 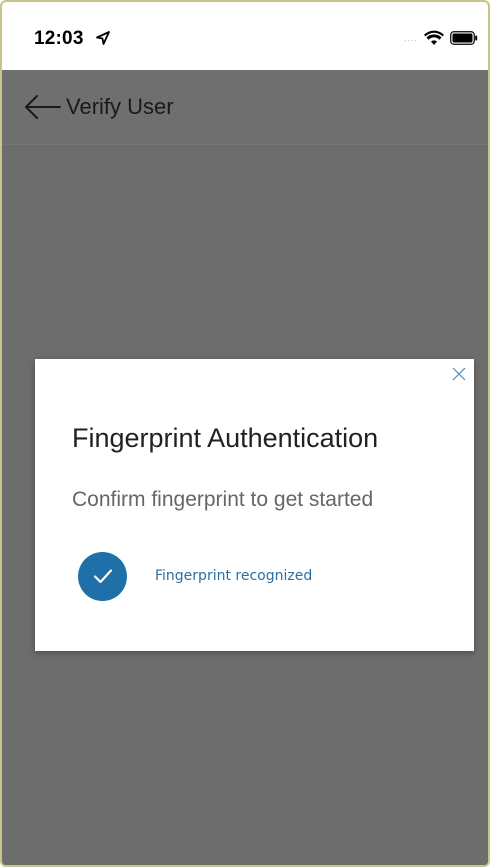 I want to click on back-arrow-icon, so click(x=42, y=107).